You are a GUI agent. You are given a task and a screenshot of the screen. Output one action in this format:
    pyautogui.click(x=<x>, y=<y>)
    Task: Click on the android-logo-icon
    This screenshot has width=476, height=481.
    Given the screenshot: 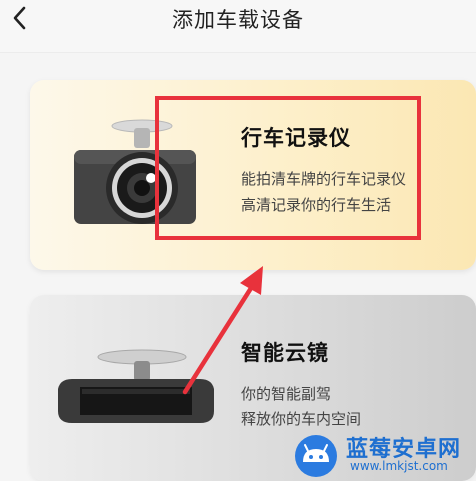 What is the action you would take?
    pyautogui.click(x=316, y=456)
    